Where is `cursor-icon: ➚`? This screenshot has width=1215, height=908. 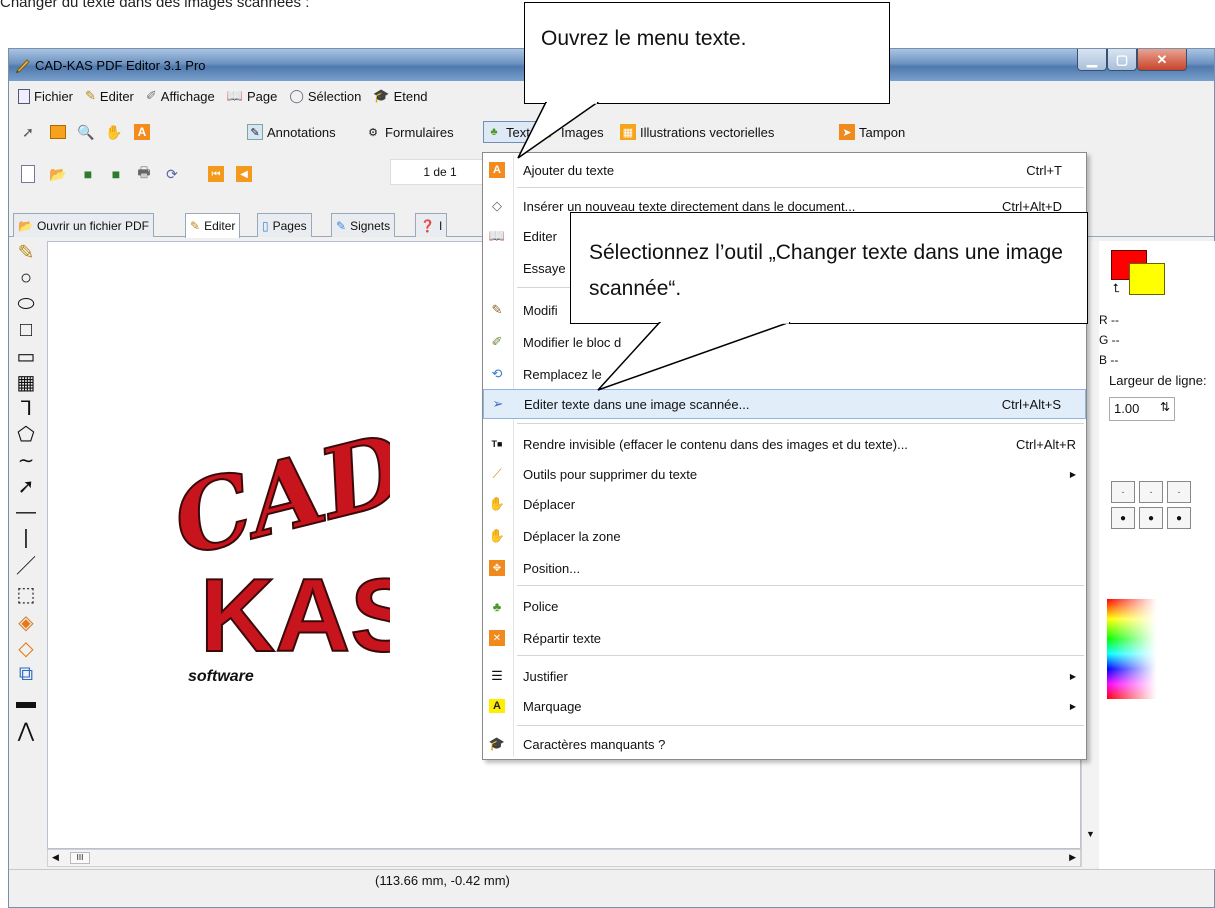 cursor-icon: ➚ is located at coordinates (28, 132).